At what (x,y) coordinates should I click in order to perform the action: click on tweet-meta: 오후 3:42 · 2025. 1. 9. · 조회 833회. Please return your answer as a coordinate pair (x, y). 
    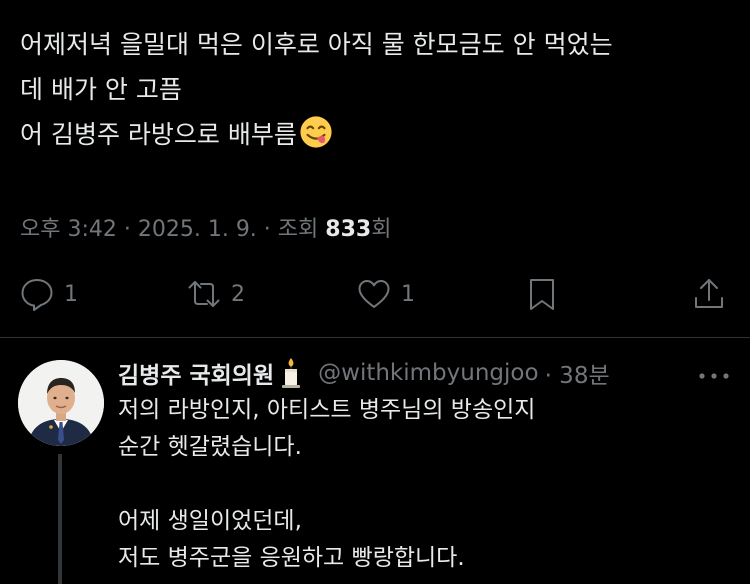
    Looking at the image, I should click on (205, 227).